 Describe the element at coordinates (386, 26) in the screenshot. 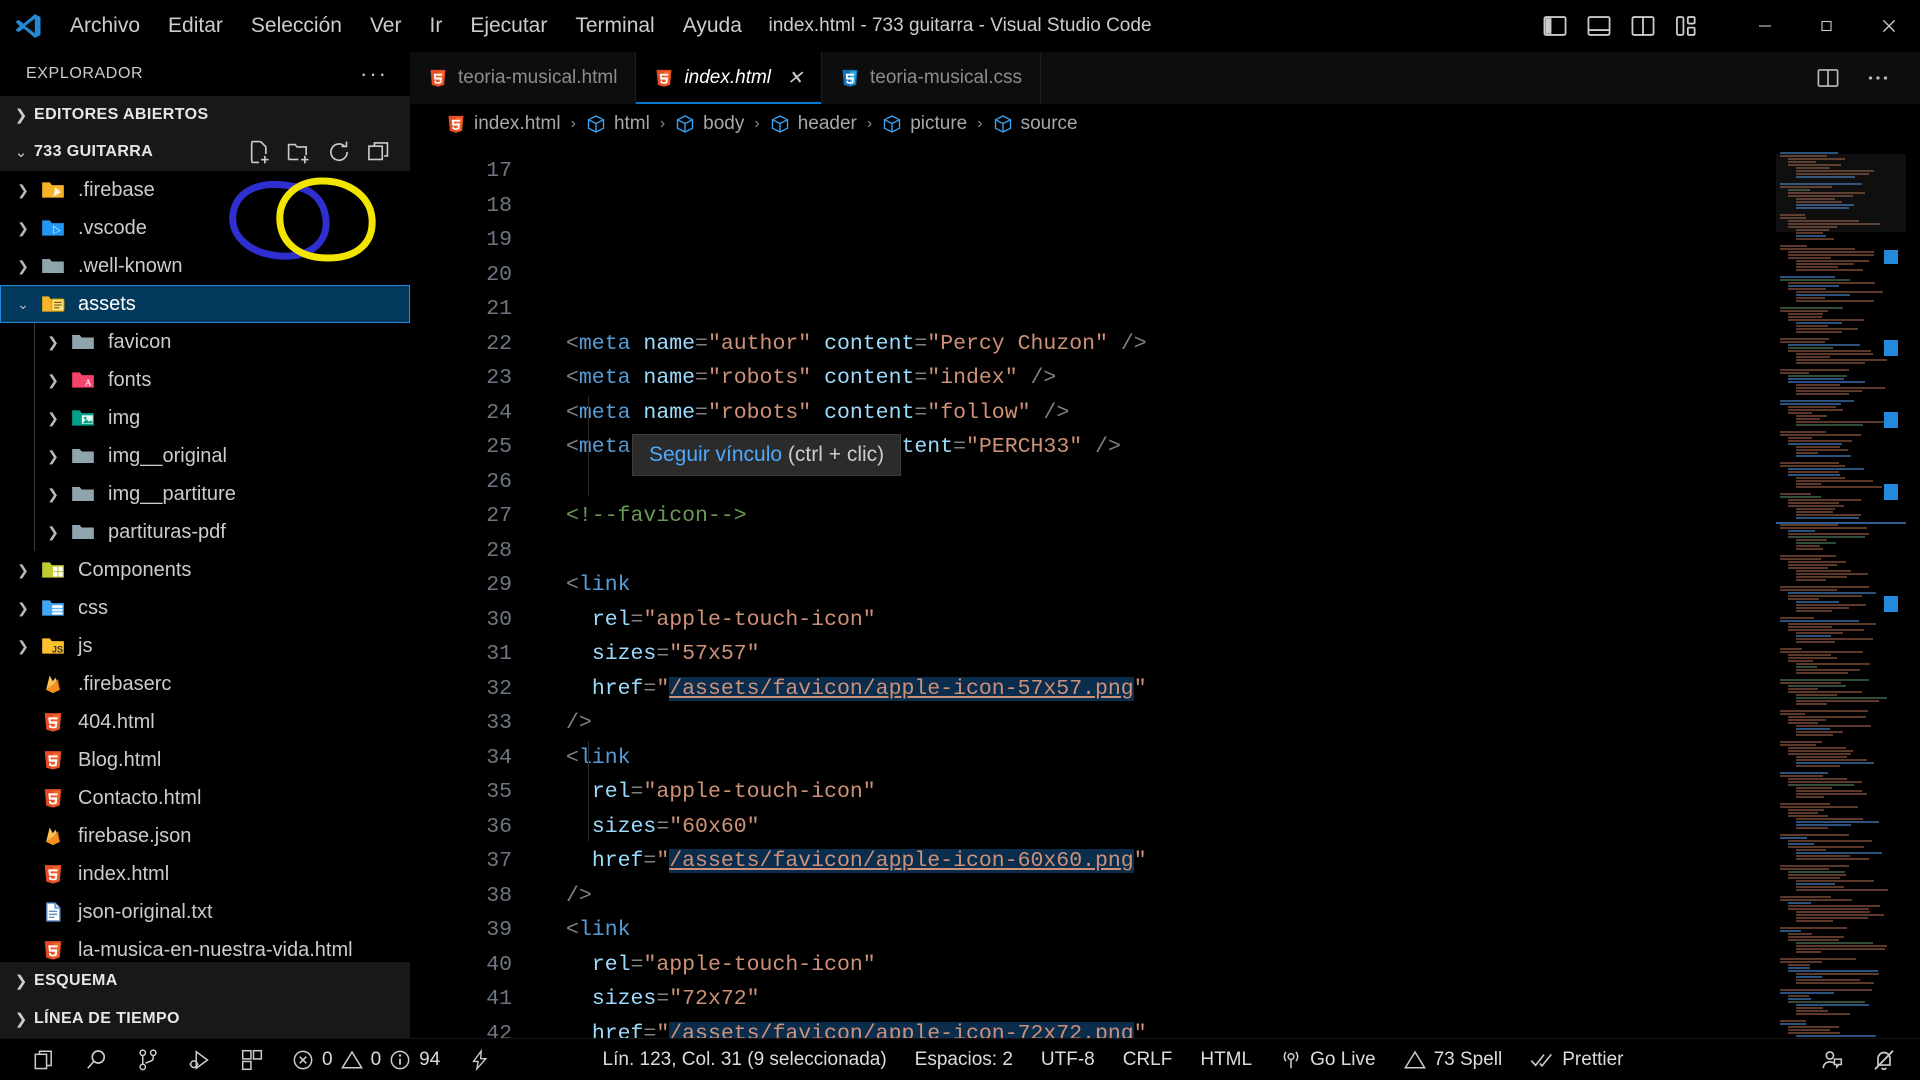

I see `menu-ver: Ver` at that location.